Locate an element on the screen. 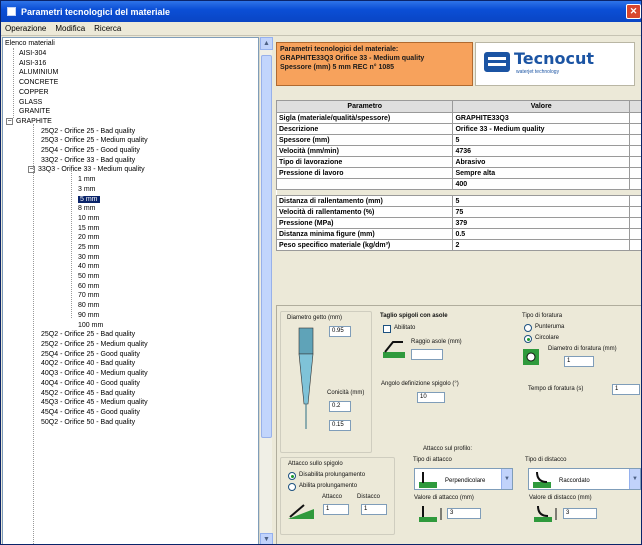  conicity-label: Conicità (mm) is located at coordinates (346, 393).